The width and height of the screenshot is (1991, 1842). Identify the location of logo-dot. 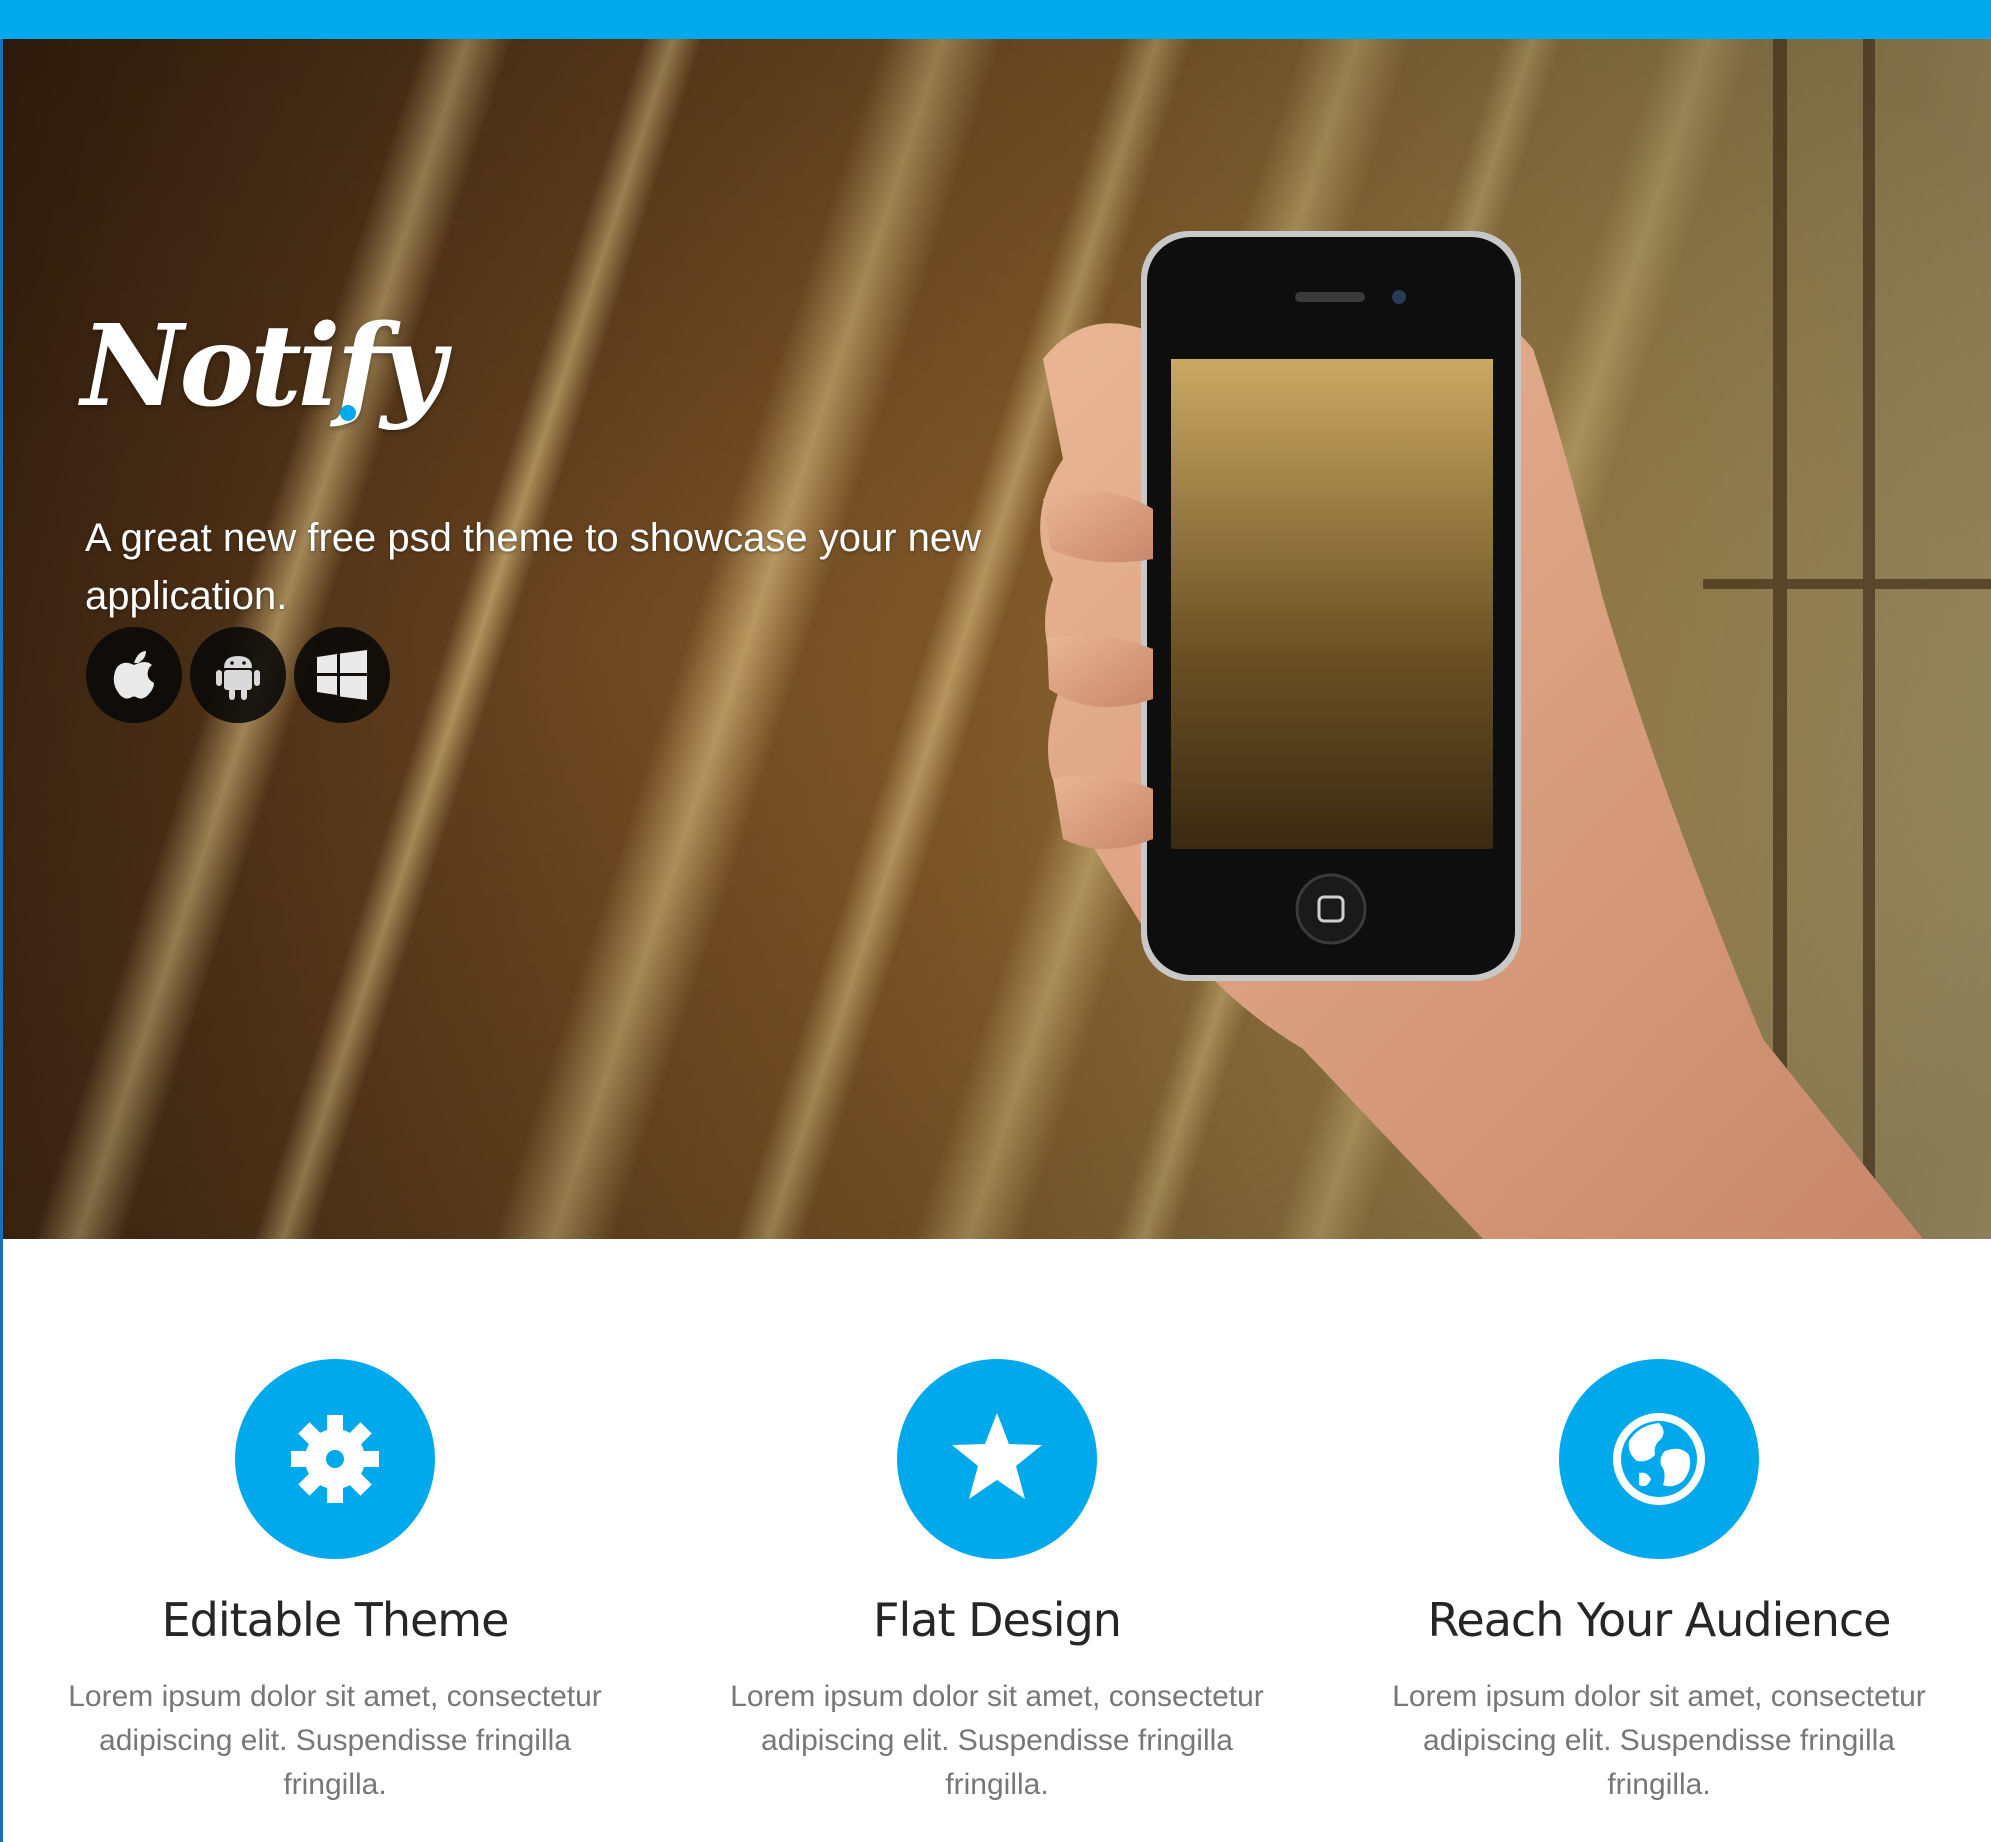
(348, 413).